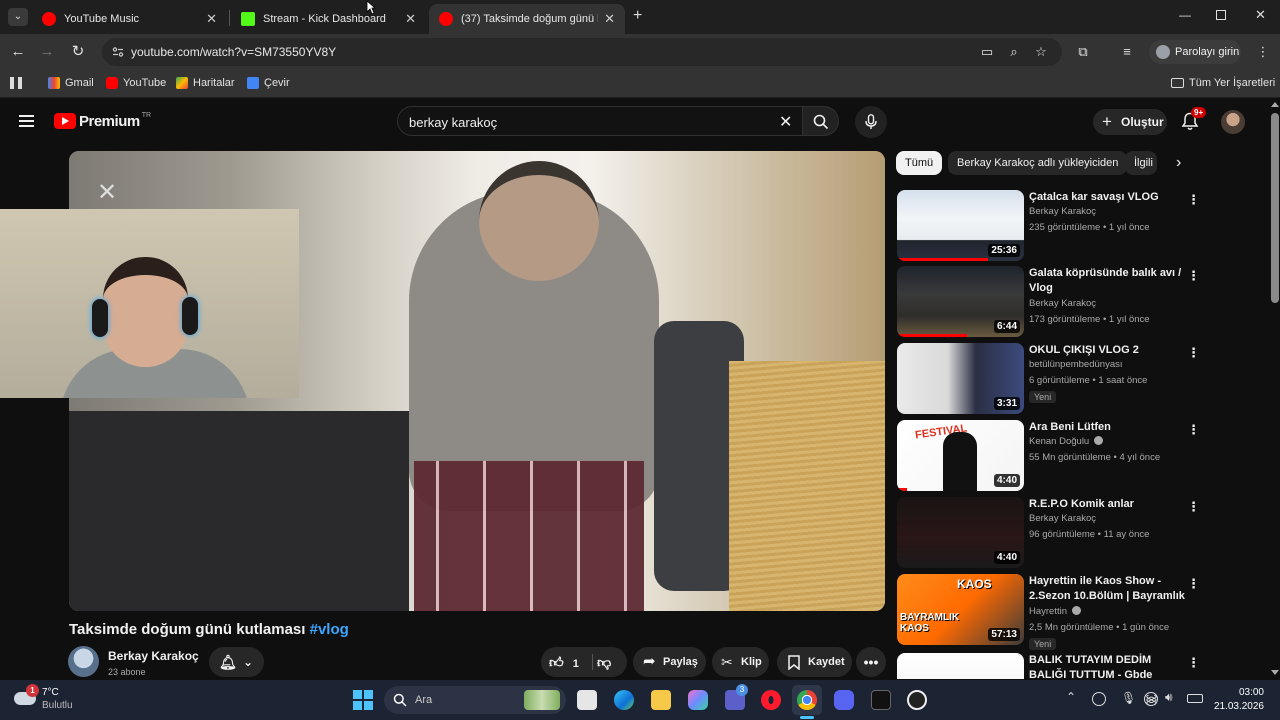  I want to click on clock: 03:00 21.03.2026, so click(1237, 700).